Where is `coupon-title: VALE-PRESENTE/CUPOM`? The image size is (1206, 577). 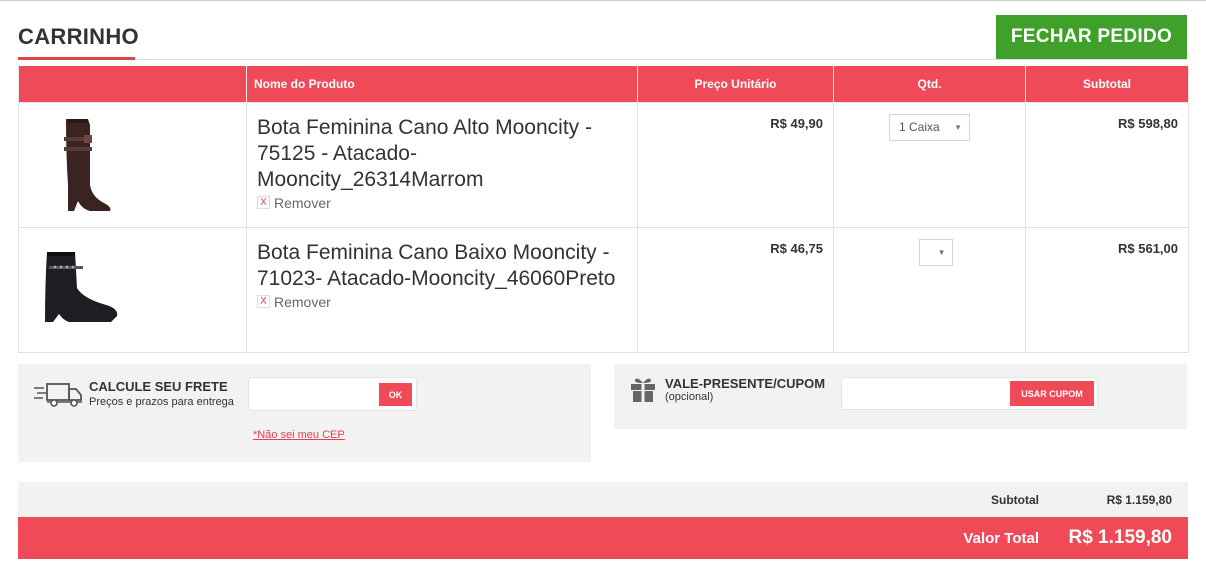
coupon-title: VALE-PRESENTE/CUPOM is located at coordinates (745, 383).